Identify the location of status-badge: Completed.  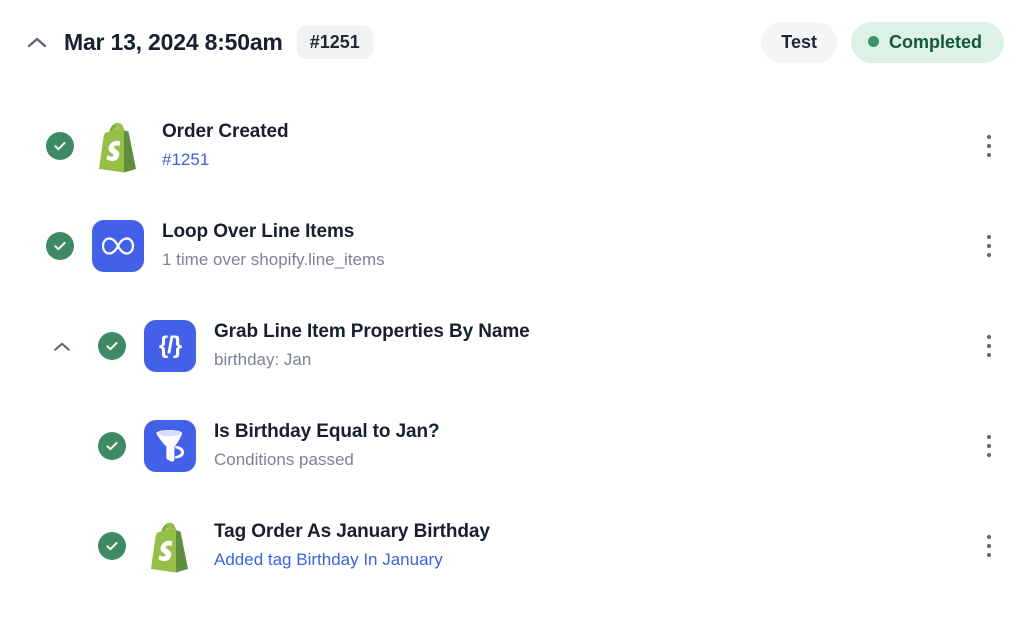
(927, 42).